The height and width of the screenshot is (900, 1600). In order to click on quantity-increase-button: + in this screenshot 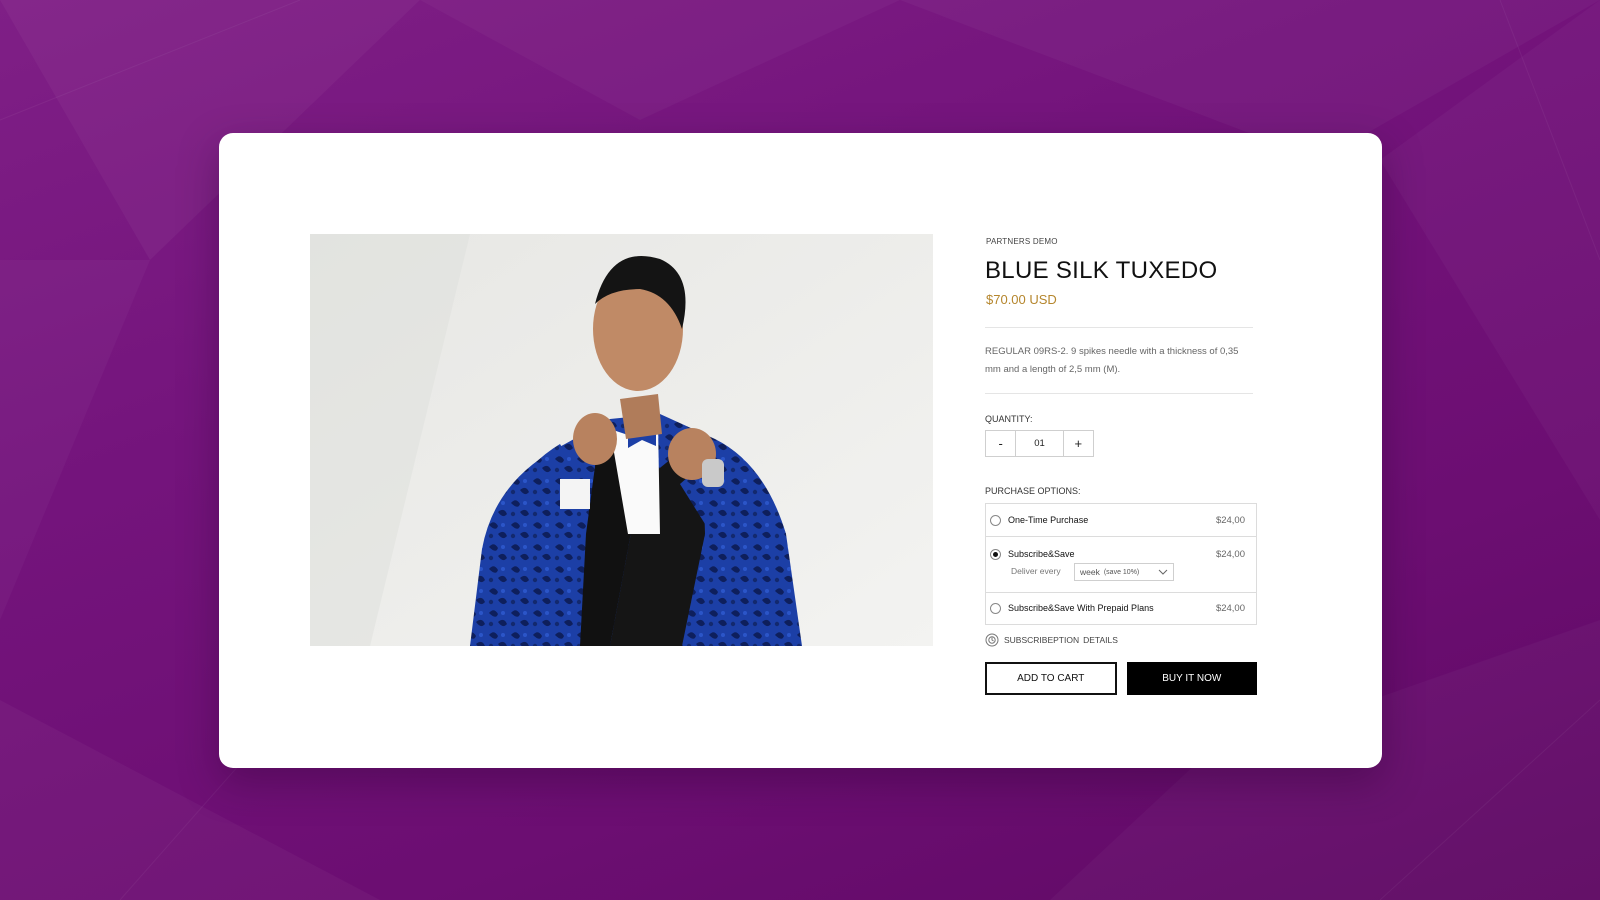, I will do `click(1078, 443)`.